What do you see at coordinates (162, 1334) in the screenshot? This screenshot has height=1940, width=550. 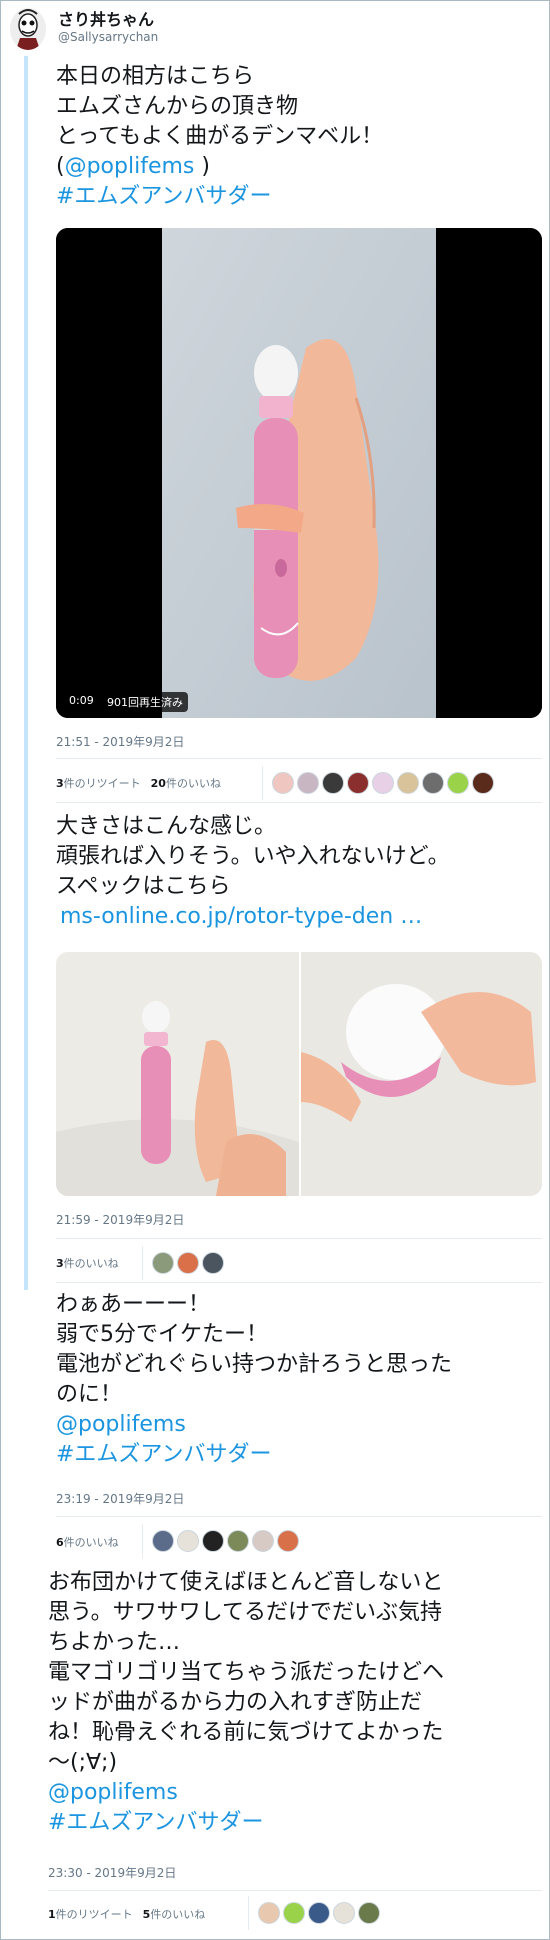 I see `tweet3-line: 弱で5分でイケたー！` at bounding box center [162, 1334].